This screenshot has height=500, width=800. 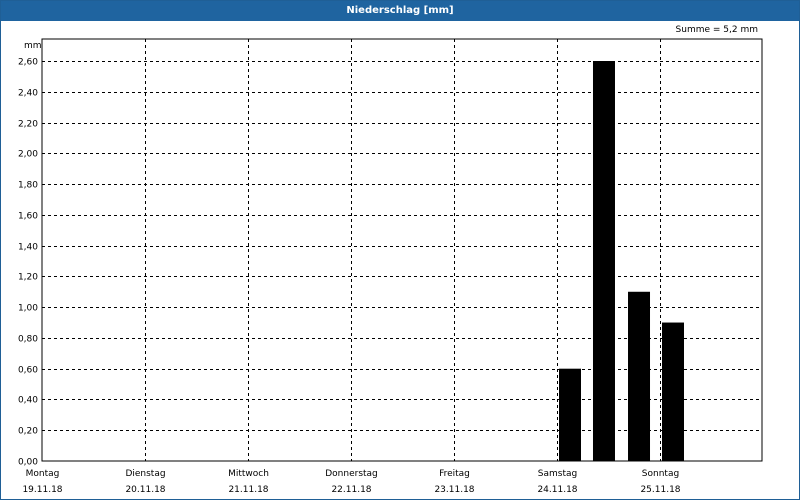 I want to click on y-tick-label: 2,40, so click(x=28, y=94).